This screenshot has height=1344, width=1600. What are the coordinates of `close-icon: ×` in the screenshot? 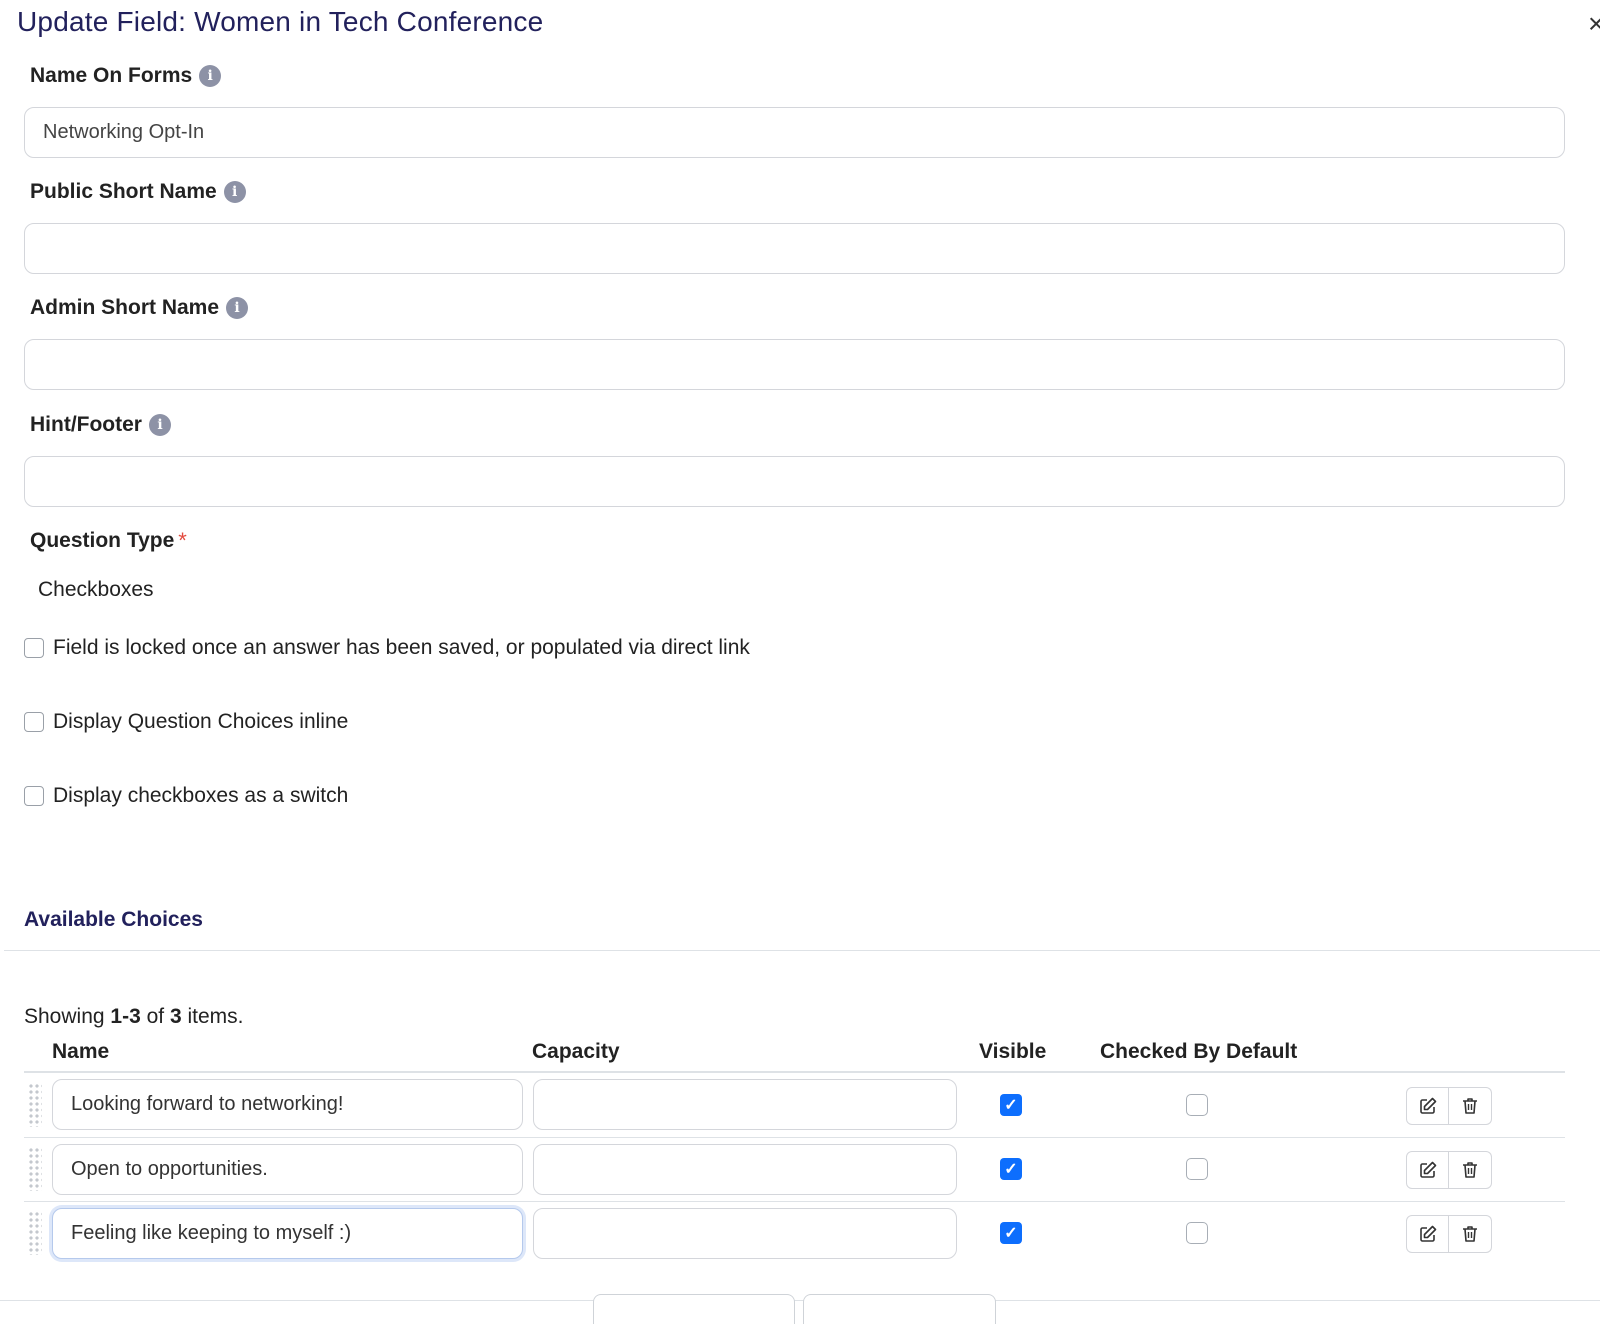 It's located at (1594, 24).